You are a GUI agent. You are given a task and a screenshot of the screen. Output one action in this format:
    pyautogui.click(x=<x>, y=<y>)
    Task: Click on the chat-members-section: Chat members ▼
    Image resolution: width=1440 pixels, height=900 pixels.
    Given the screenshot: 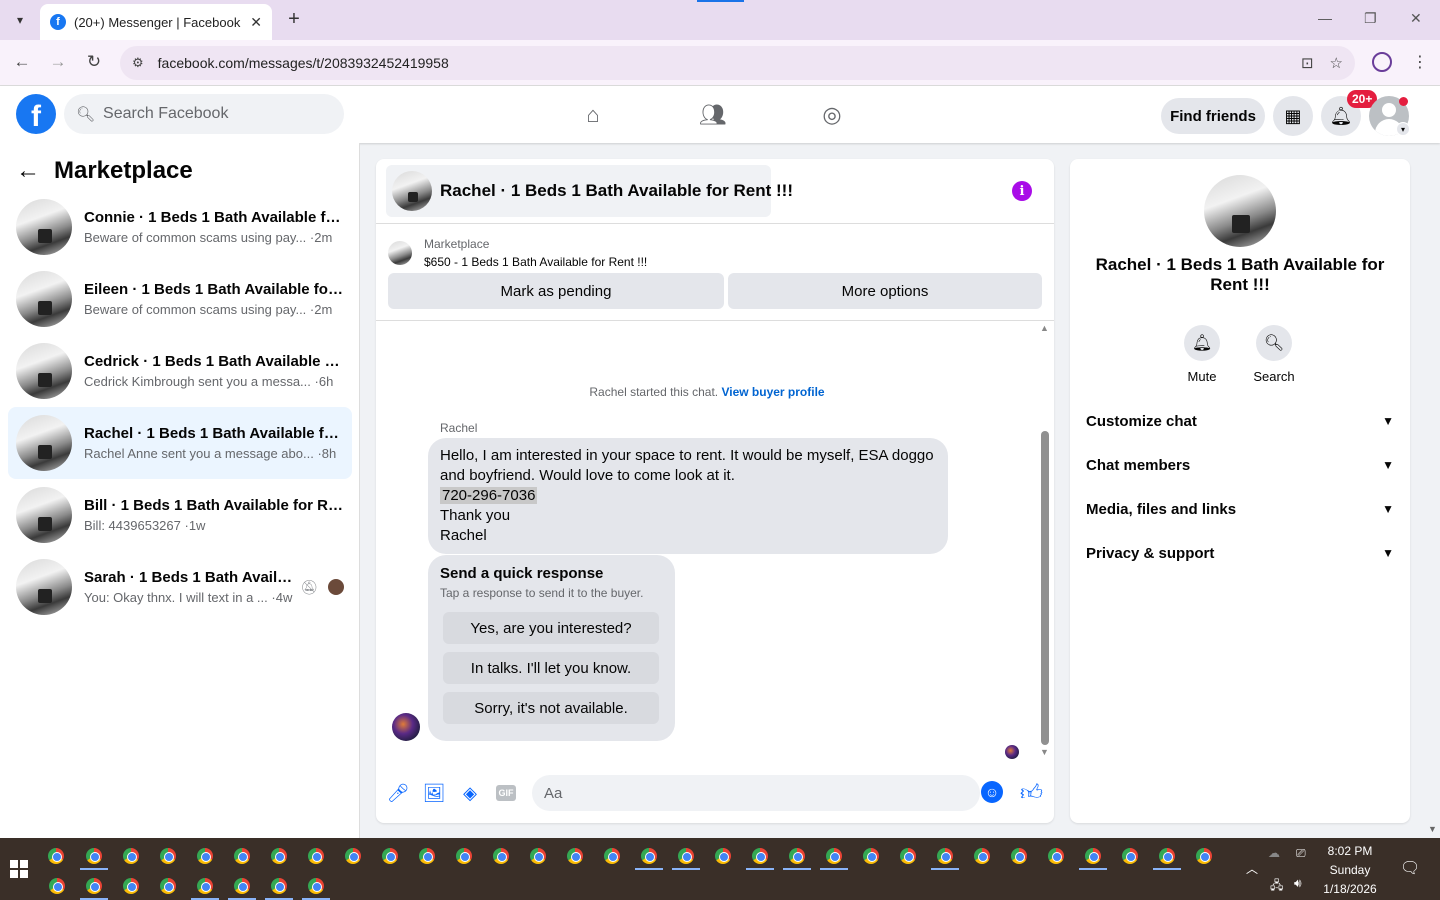 What is the action you would take?
    pyautogui.click(x=1240, y=465)
    